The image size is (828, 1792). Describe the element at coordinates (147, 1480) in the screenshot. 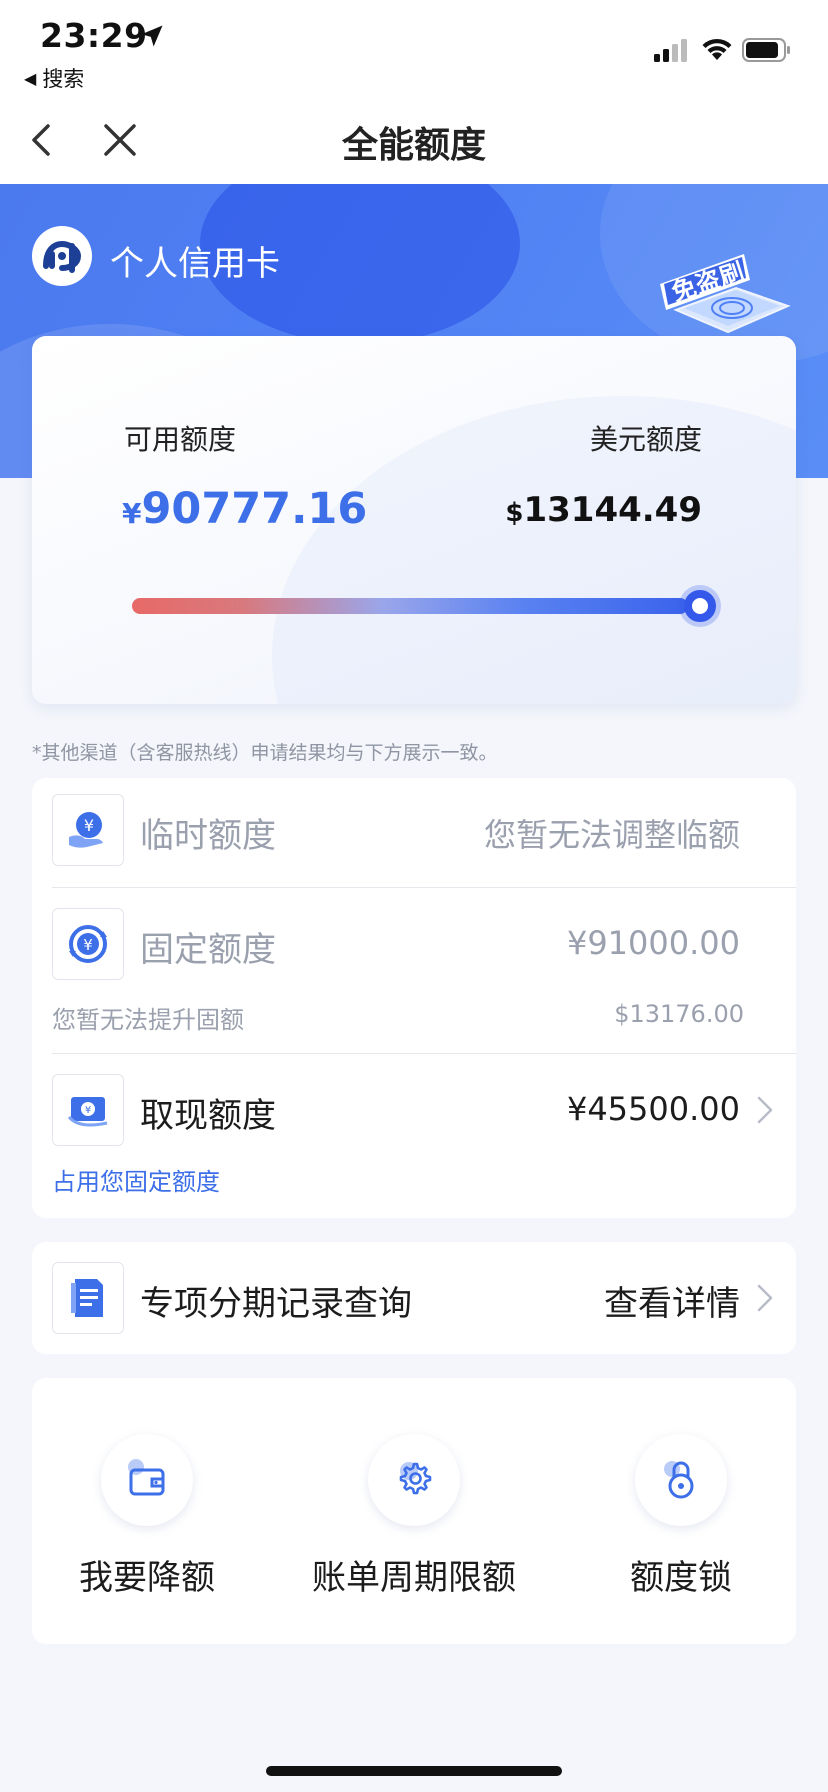

I see `wallet-icon` at that location.